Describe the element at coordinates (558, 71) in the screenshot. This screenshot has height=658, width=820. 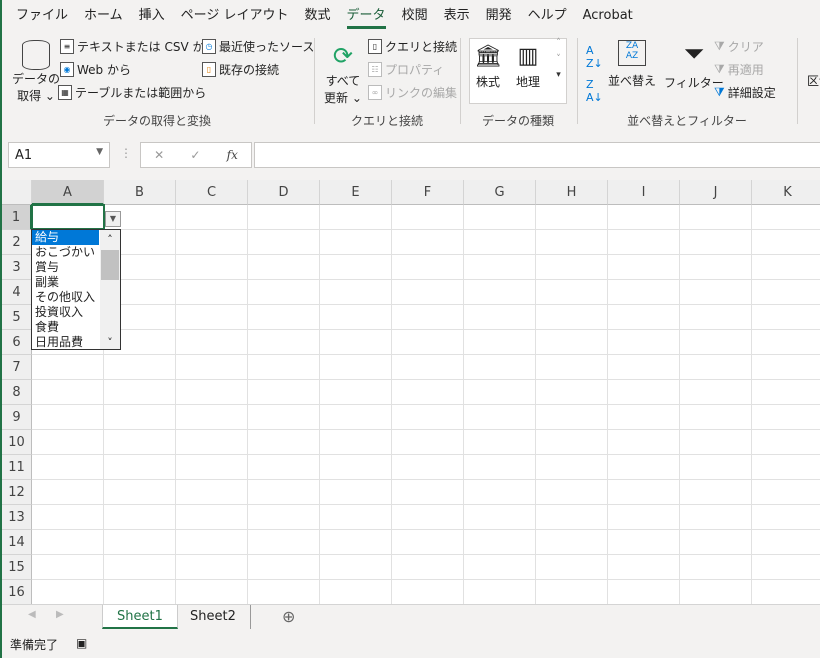
I see `types-gallery-scroll: ˄ ˅ ▾` at that location.